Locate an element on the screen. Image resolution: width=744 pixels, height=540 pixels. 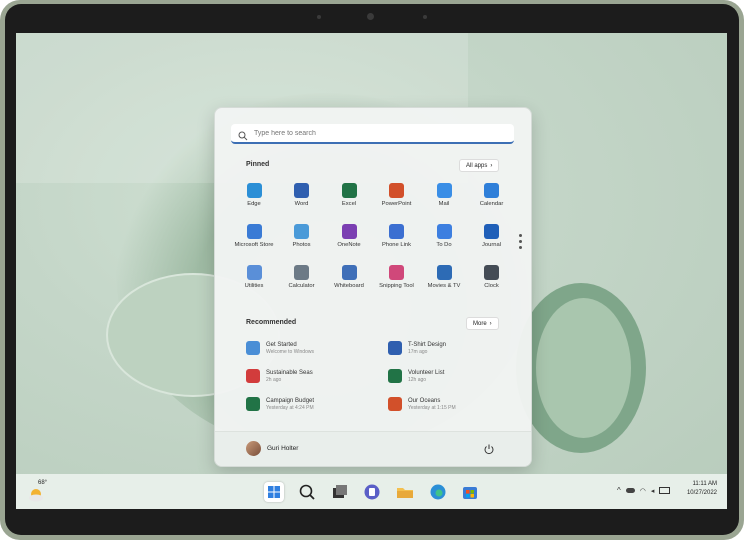
recommended-item-name: Get Started is located at coordinates (281, 345).